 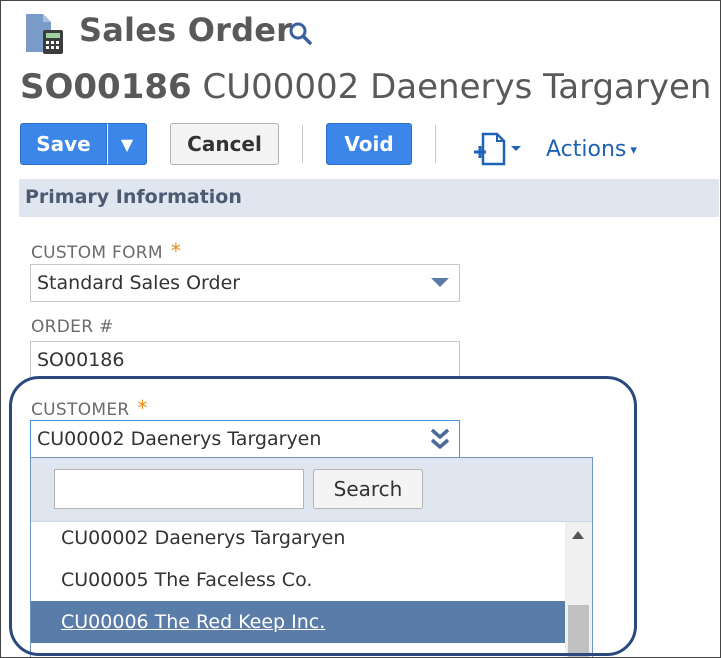 What do you see at coordinates (127, 144) in the screenshot?
I see `save-menu-button: ▼` at bounding box center [127, 144].